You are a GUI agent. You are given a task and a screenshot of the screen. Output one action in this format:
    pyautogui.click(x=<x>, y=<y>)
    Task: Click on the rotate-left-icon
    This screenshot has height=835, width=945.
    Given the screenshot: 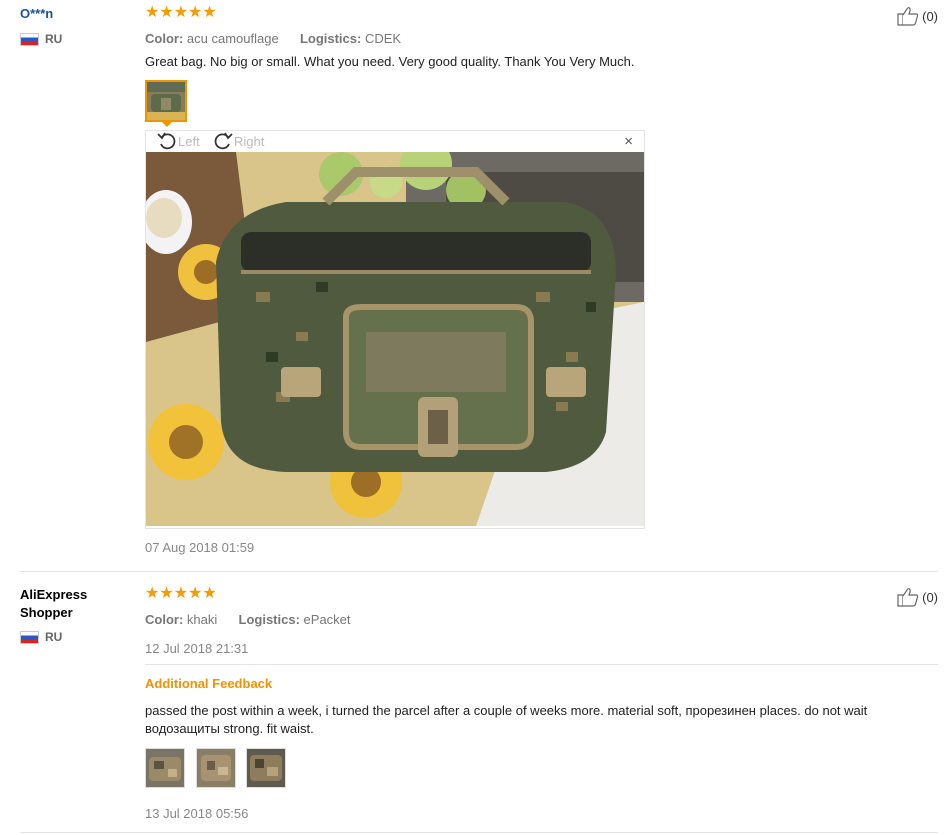 What is the action you would take?
    pyautogui.click(x=166, y=141)
    